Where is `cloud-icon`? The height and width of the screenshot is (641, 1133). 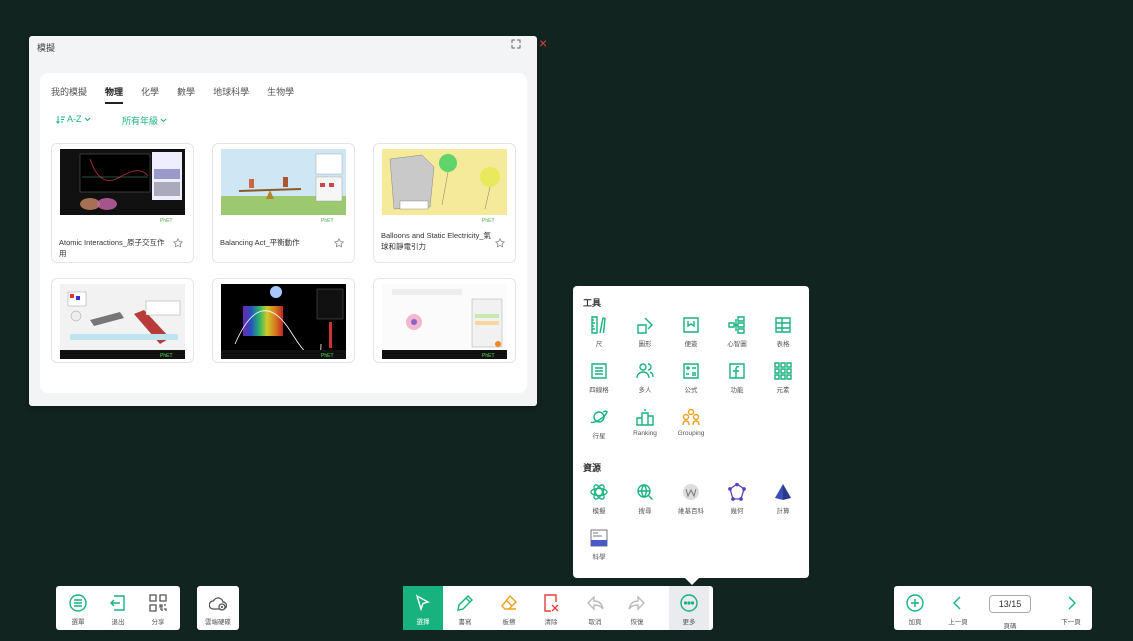
cloud-icon is located at coordinates (218, 604).